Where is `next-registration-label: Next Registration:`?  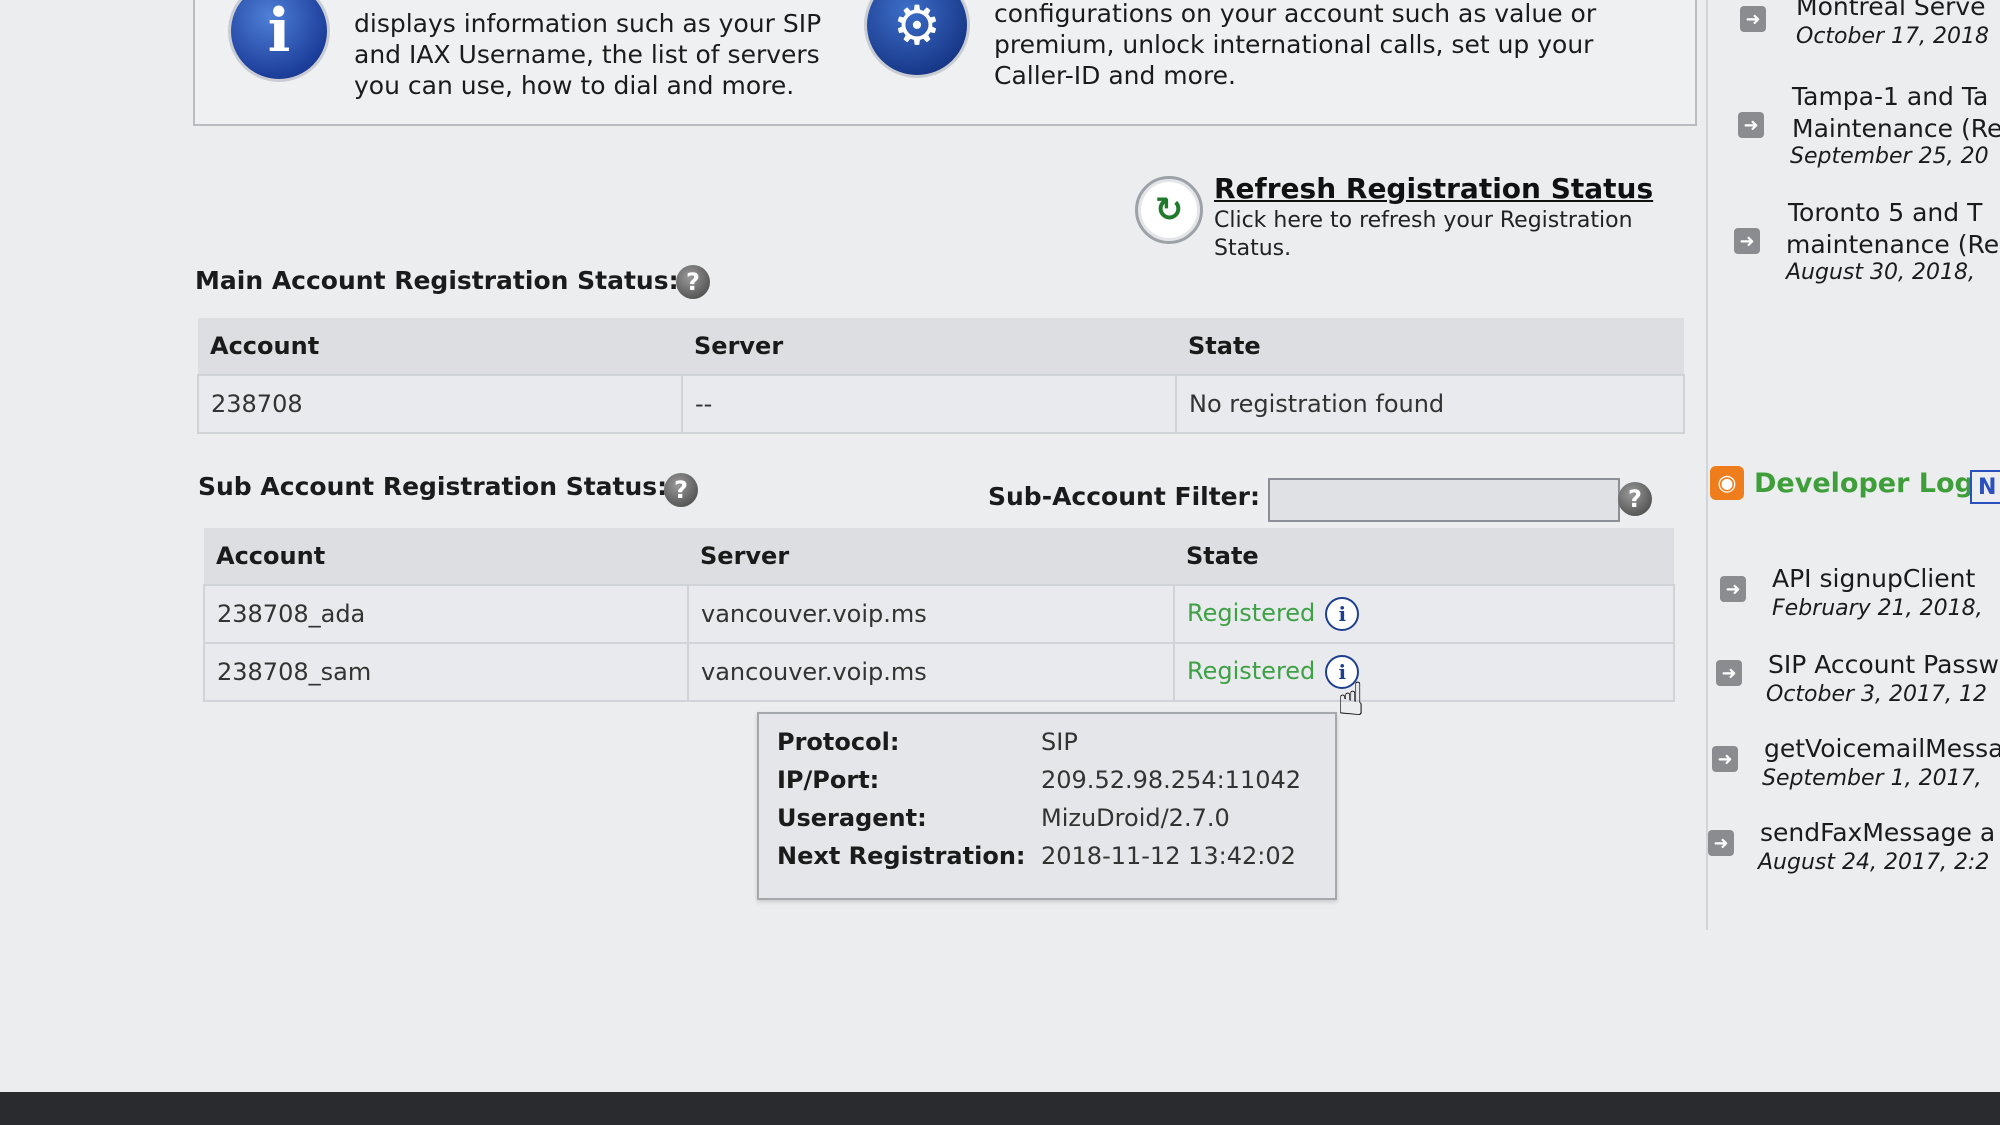 next-registration-label: Next Registration: is located at coordinates (901, 856).